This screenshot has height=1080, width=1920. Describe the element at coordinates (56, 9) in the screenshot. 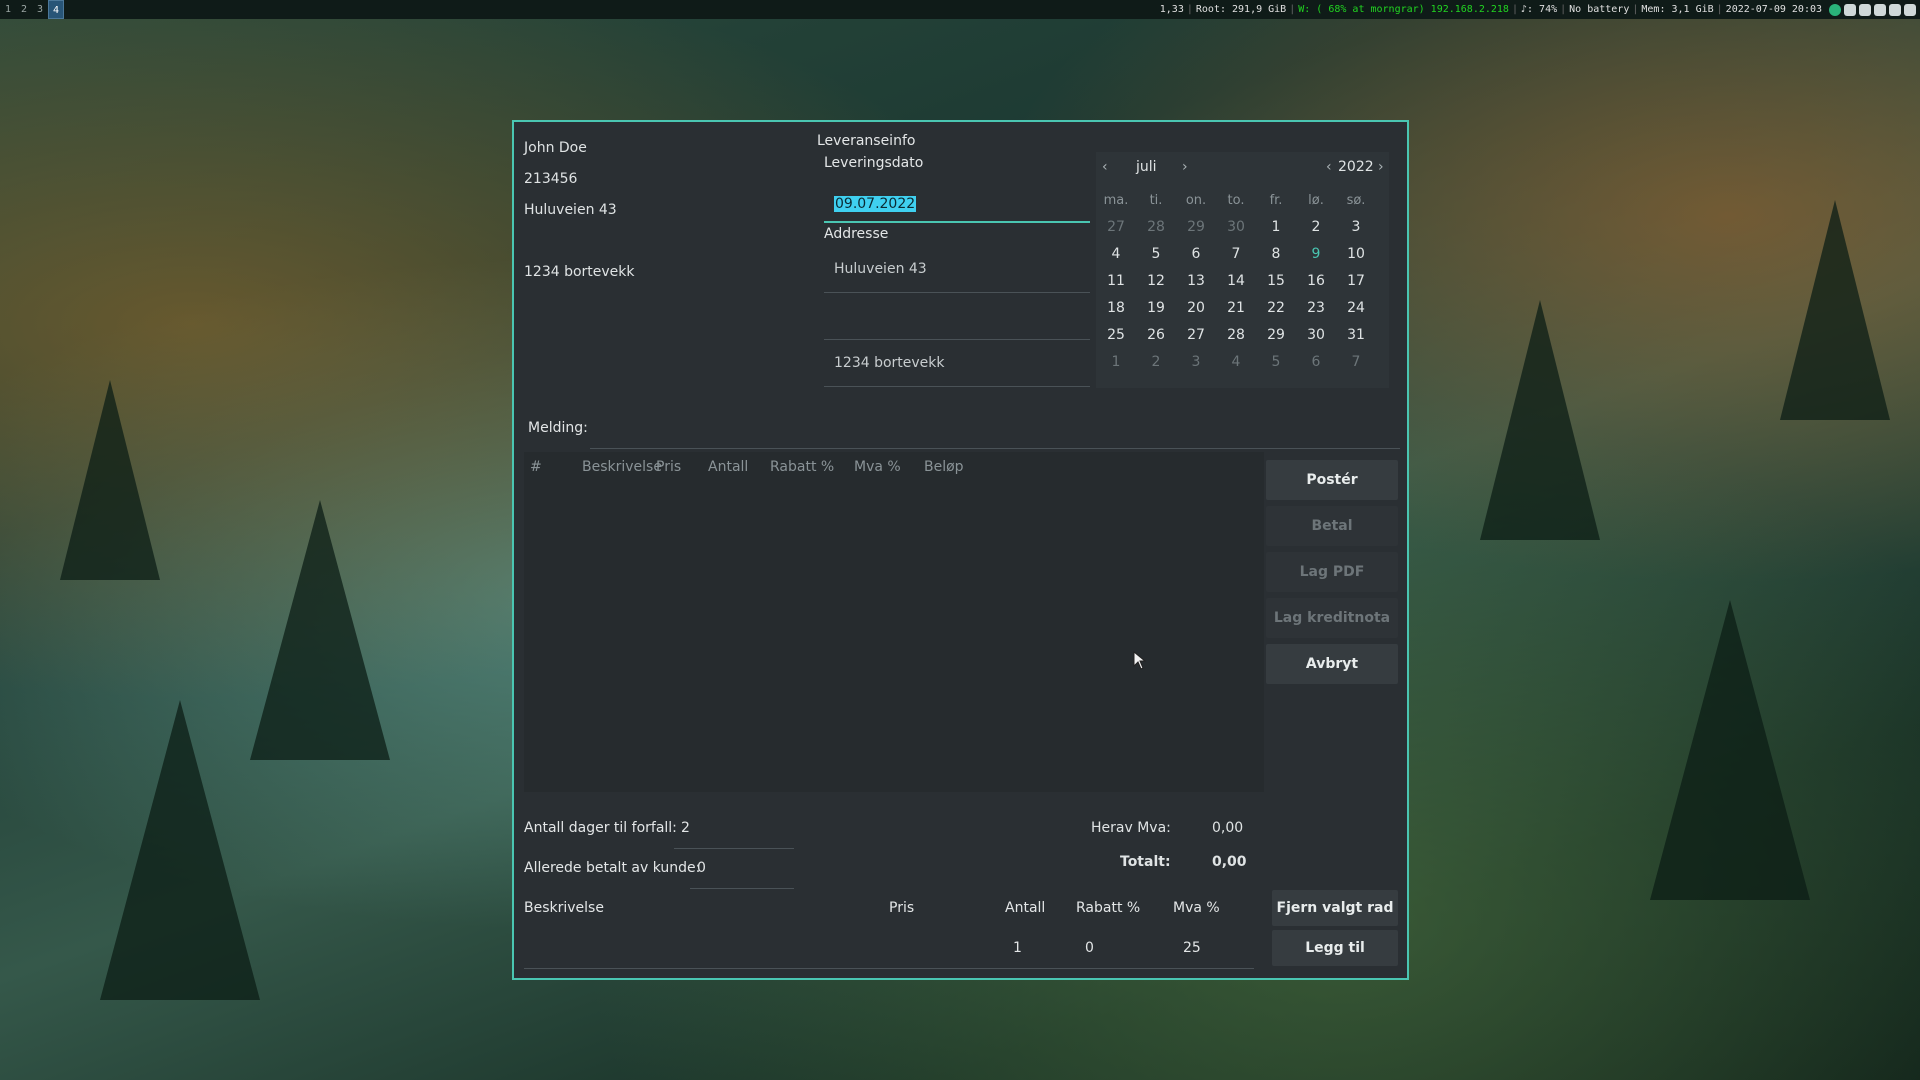

I see `workspace-4: 4` at that location.